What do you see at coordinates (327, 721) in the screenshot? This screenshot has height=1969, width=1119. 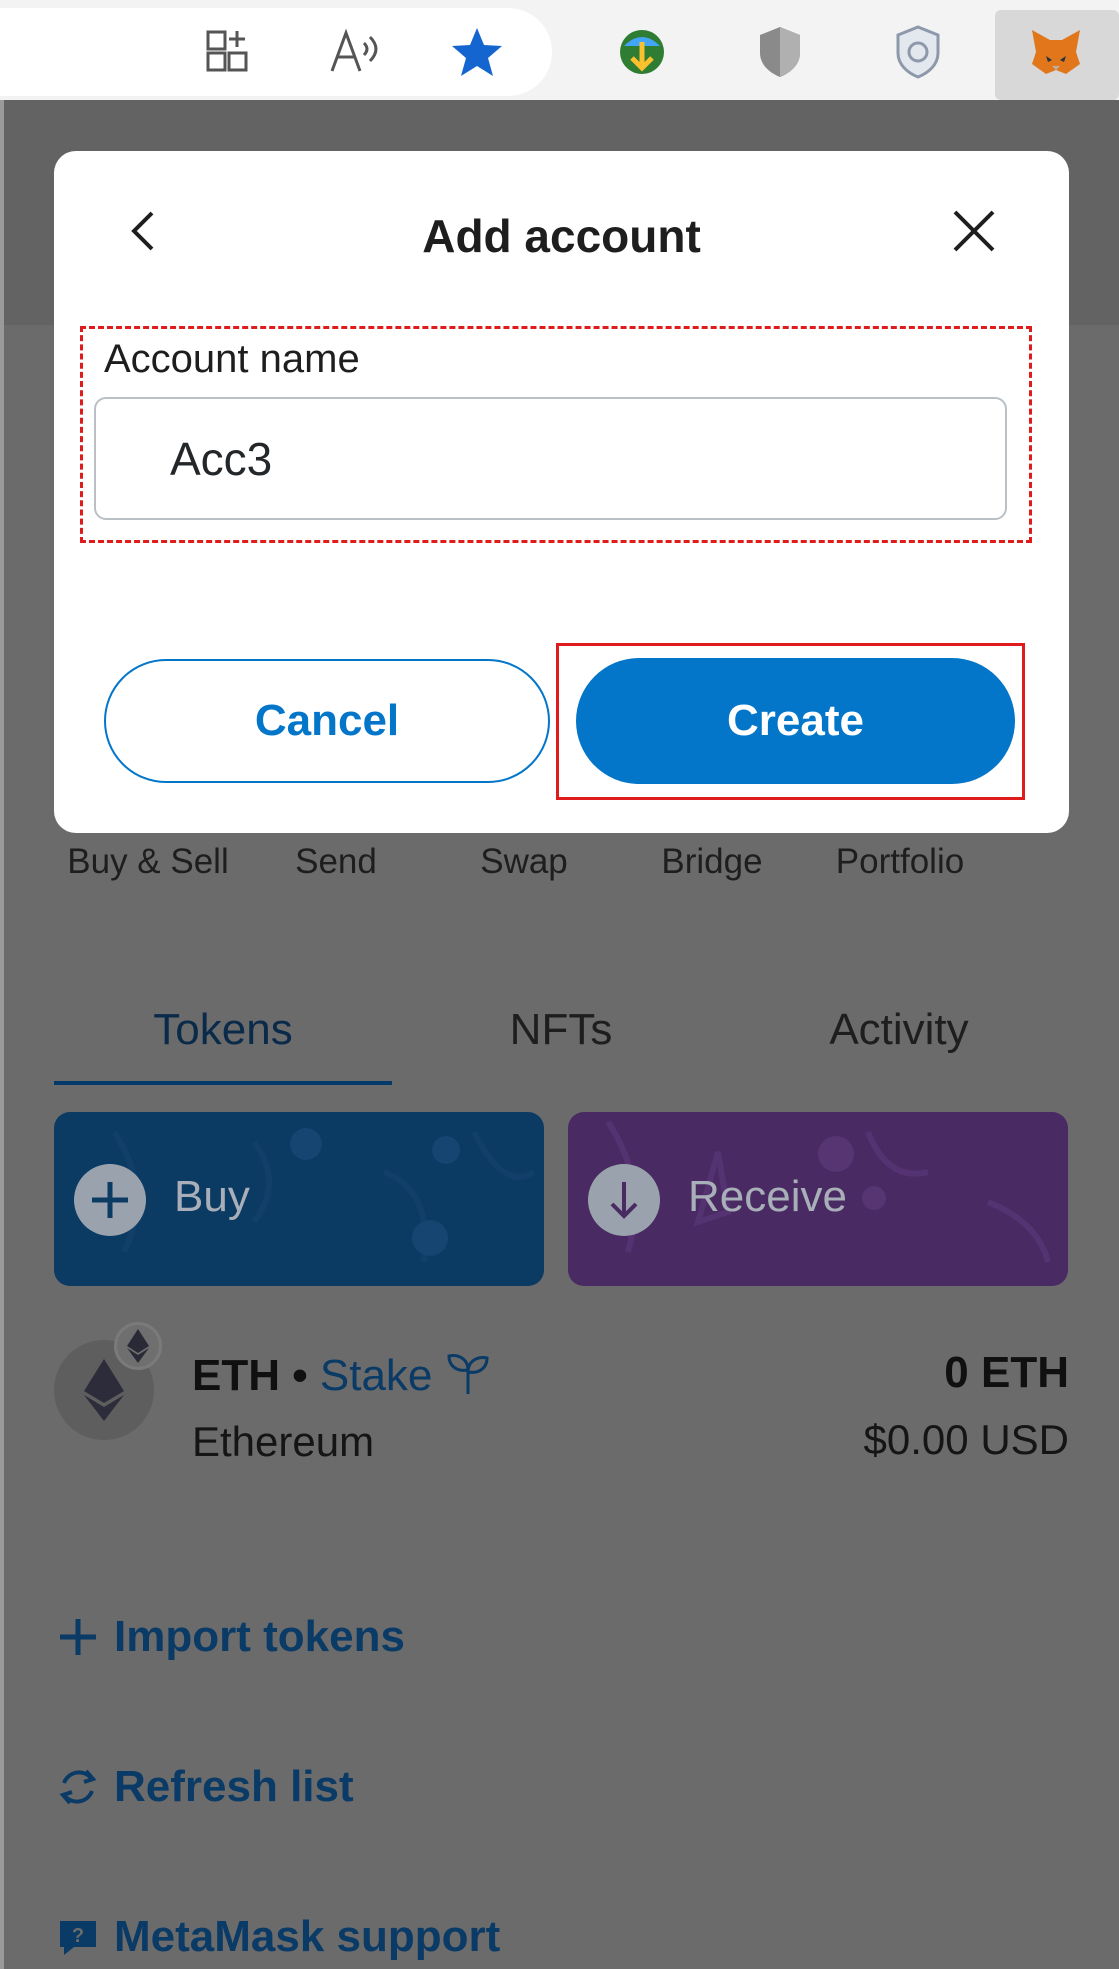 I see `cancel-button: Cancel` at bounding box center [327, 721].